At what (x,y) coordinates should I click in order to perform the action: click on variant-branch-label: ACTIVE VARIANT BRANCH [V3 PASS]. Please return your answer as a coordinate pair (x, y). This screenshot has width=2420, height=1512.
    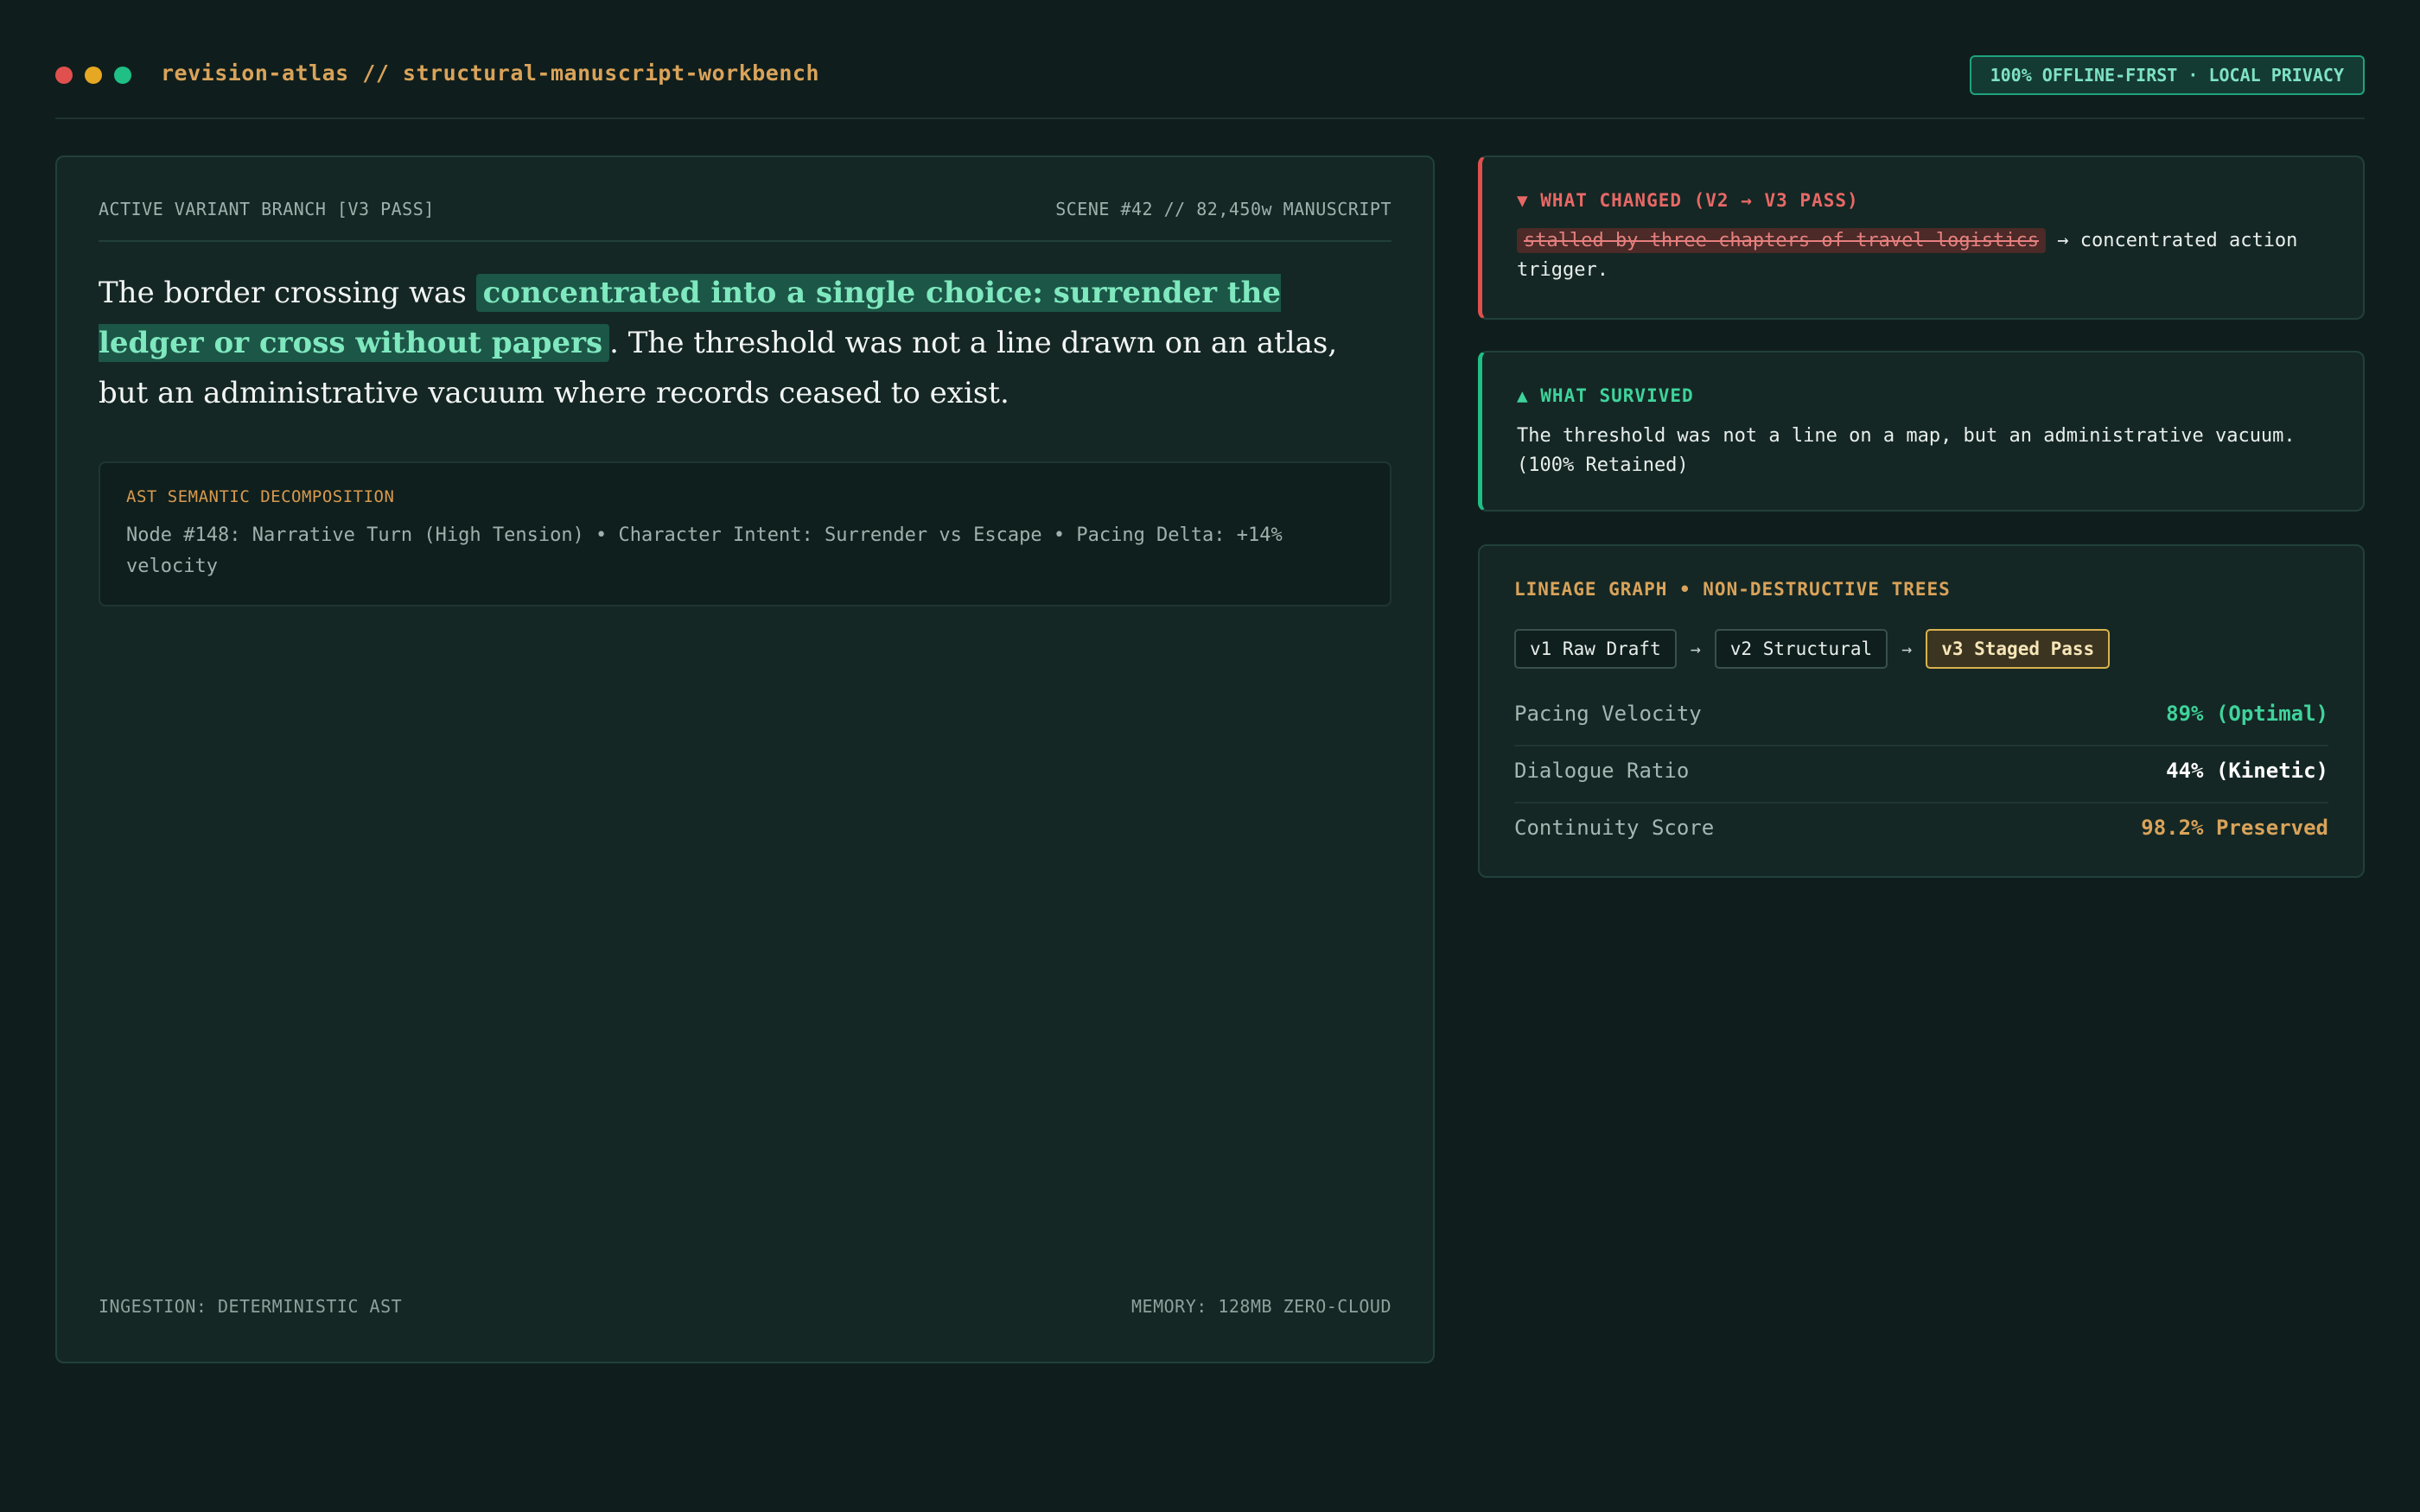
    Looking at the image, I should click on (267, 209).